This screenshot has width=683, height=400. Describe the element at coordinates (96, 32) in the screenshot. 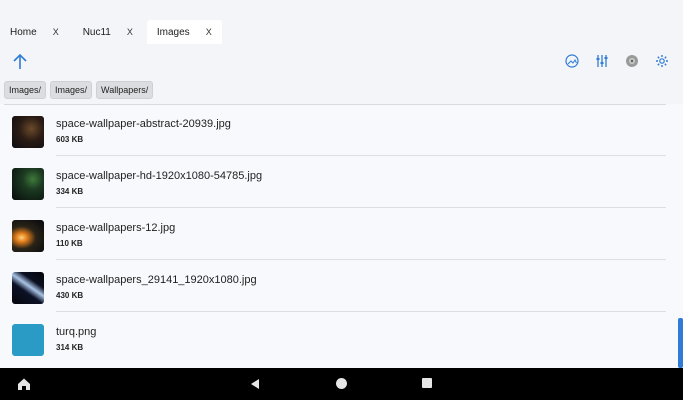

I see `tab-label: Nuc11` at that location.